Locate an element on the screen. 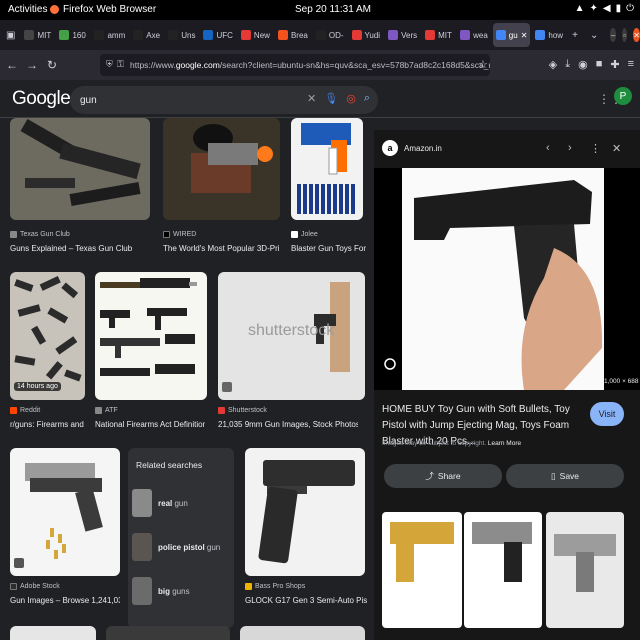 The image size is (640, 640). tab-label: how is located at coordinates (556, 35).